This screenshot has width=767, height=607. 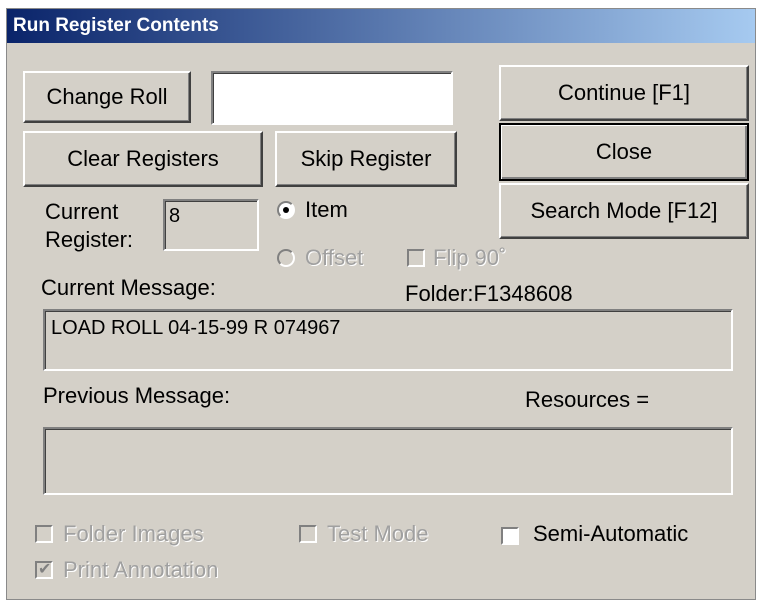 What do you see at coordinates (610, 534) in the screenshot?
I see `semi-automatic-label: Semi-Automatic` at bounding box center [610, 534].